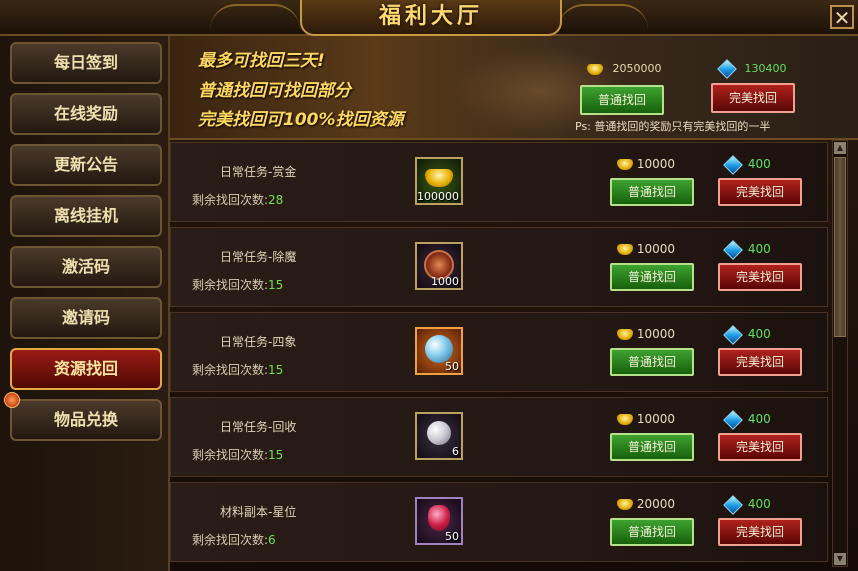  What do you see at coordinates (439, 518) in the screenshot?
I see `red-gem-graphic` at bounding box center [439, 518].